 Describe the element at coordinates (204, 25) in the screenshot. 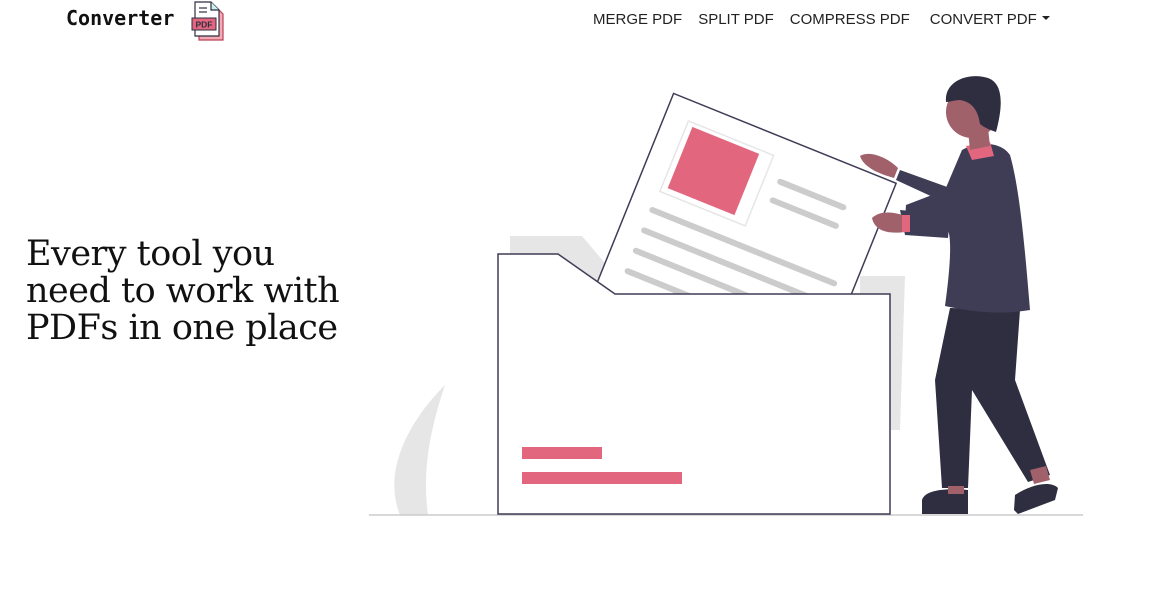

I see `pdf-logo-text: PDF` at that location.